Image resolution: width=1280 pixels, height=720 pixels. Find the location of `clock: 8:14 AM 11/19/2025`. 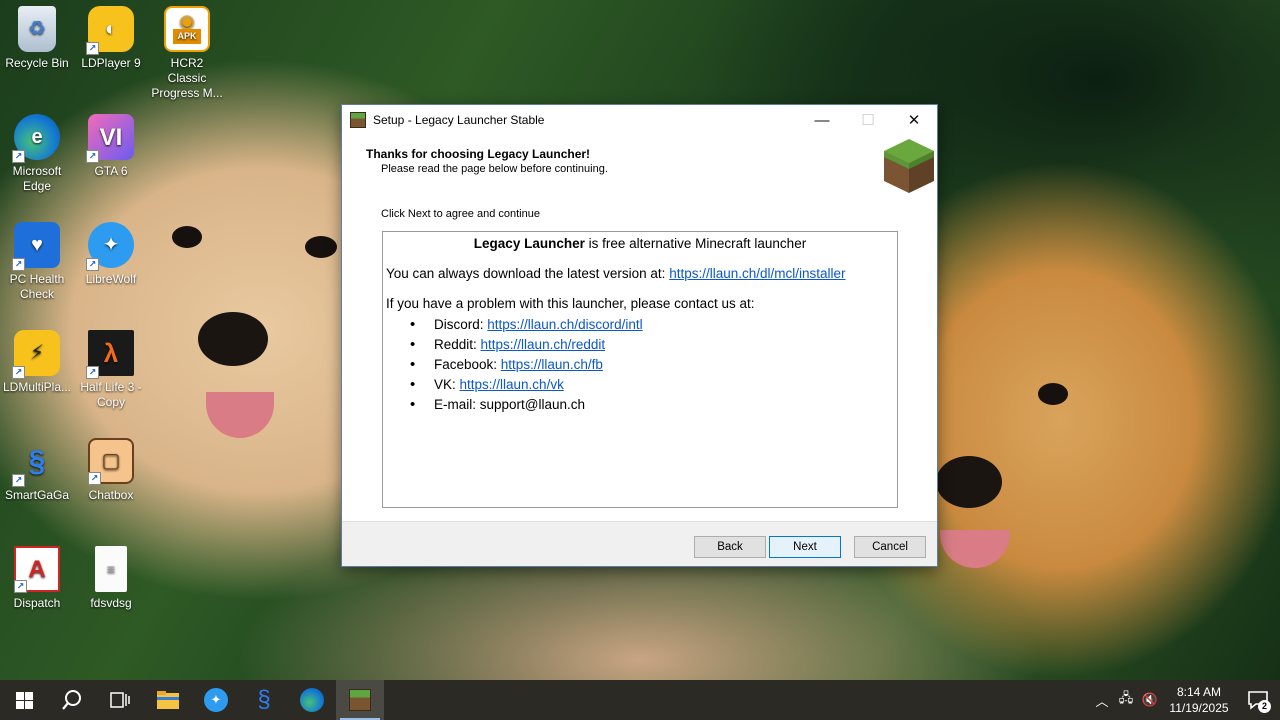

clock: 8:14 AM 11/19/2025 is located at coordinates (1199, 700).